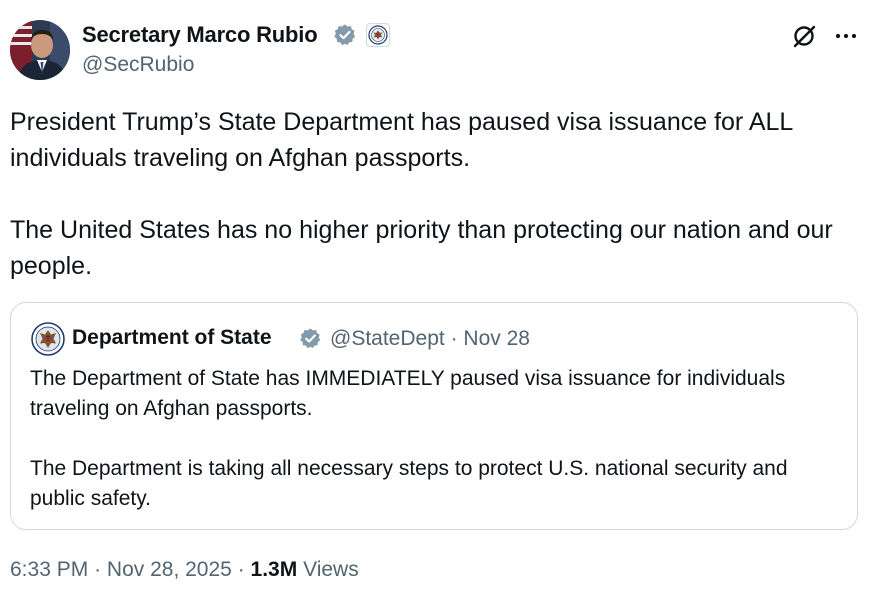 The width and height of the screenshot is (876, 594). Describe the element at coordinates (49, 569) in the screenshot. I see `tweet-time: 6:33 PM` at that location.